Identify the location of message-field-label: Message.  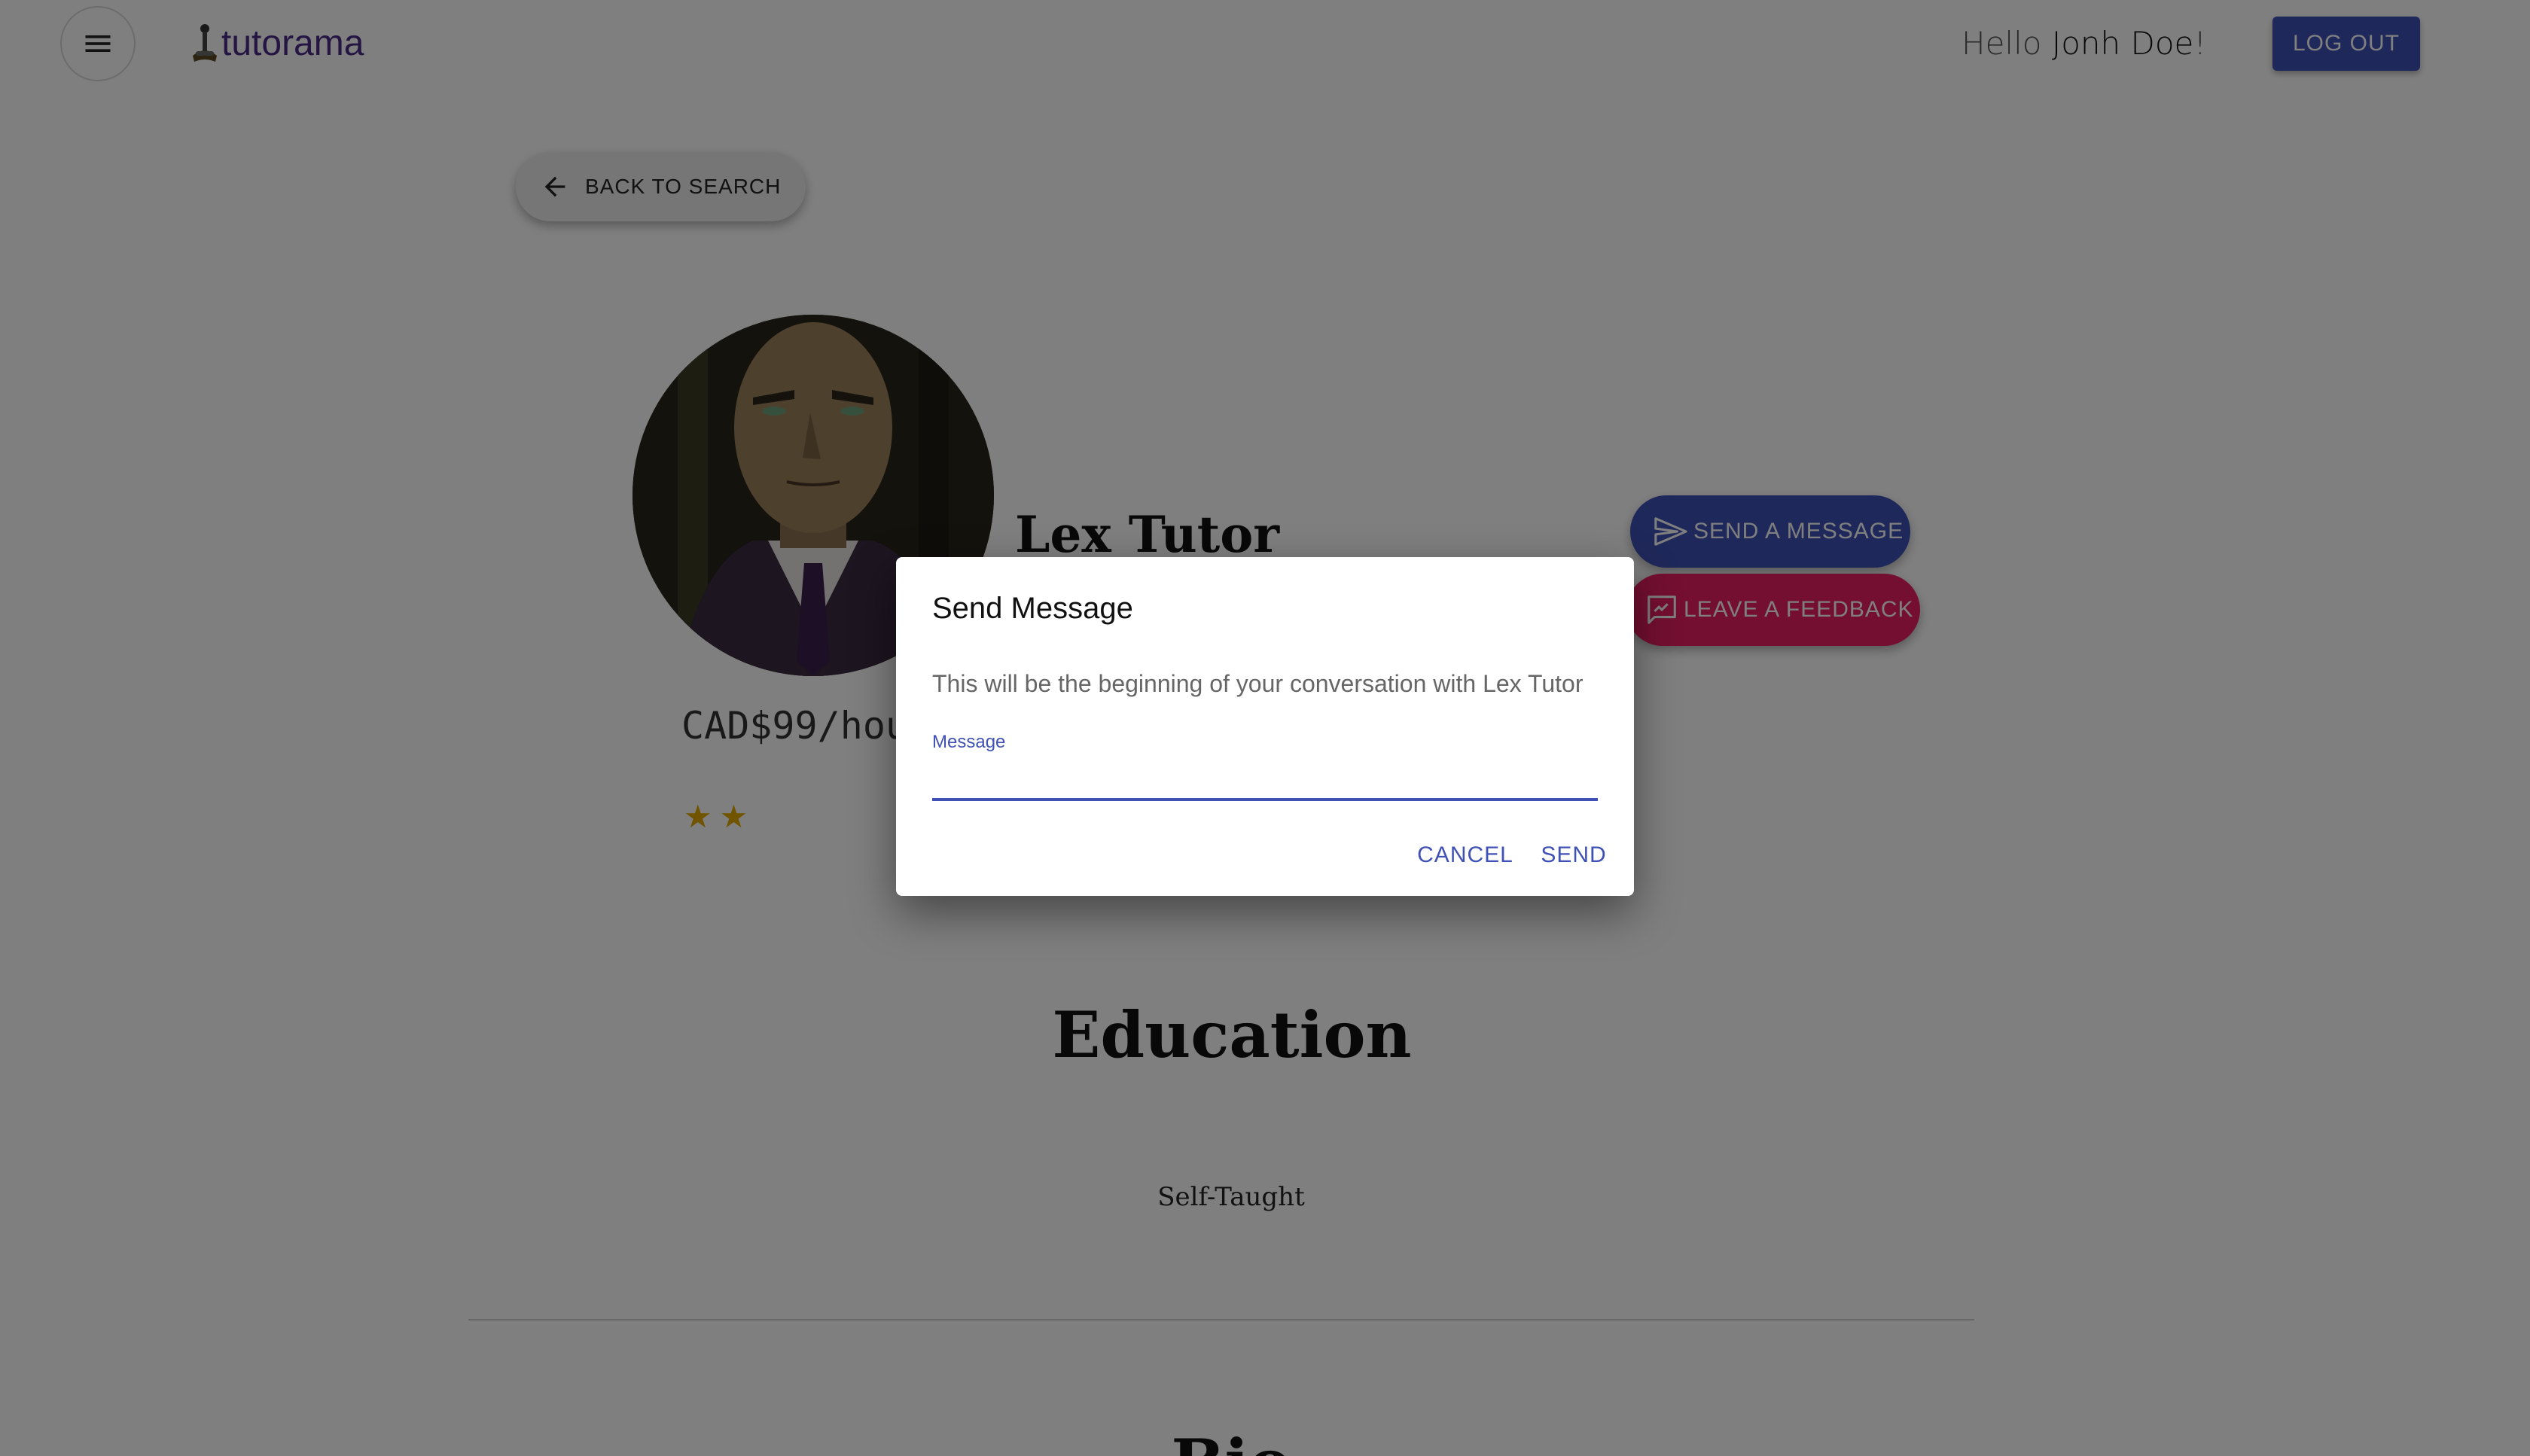
(969, 742).